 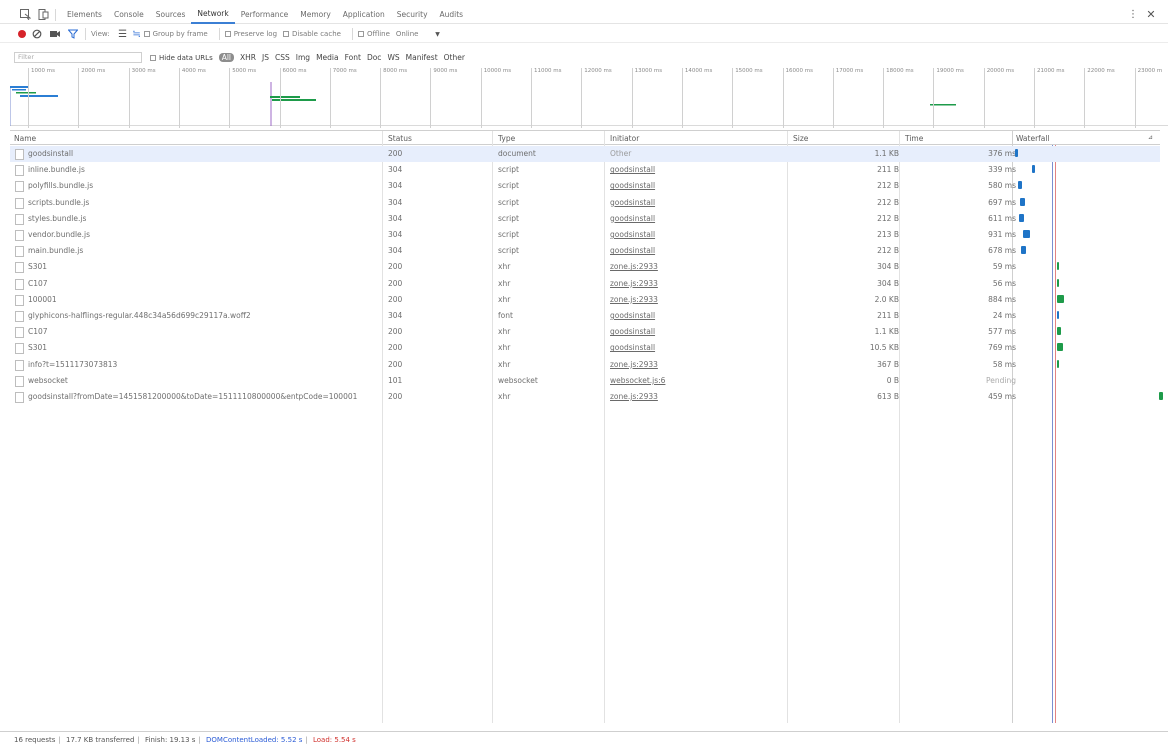 What do you see at coordinates (84, 15) in the screenshot?
I see `tab-elements: Elements` at bounding box center [84, 15].